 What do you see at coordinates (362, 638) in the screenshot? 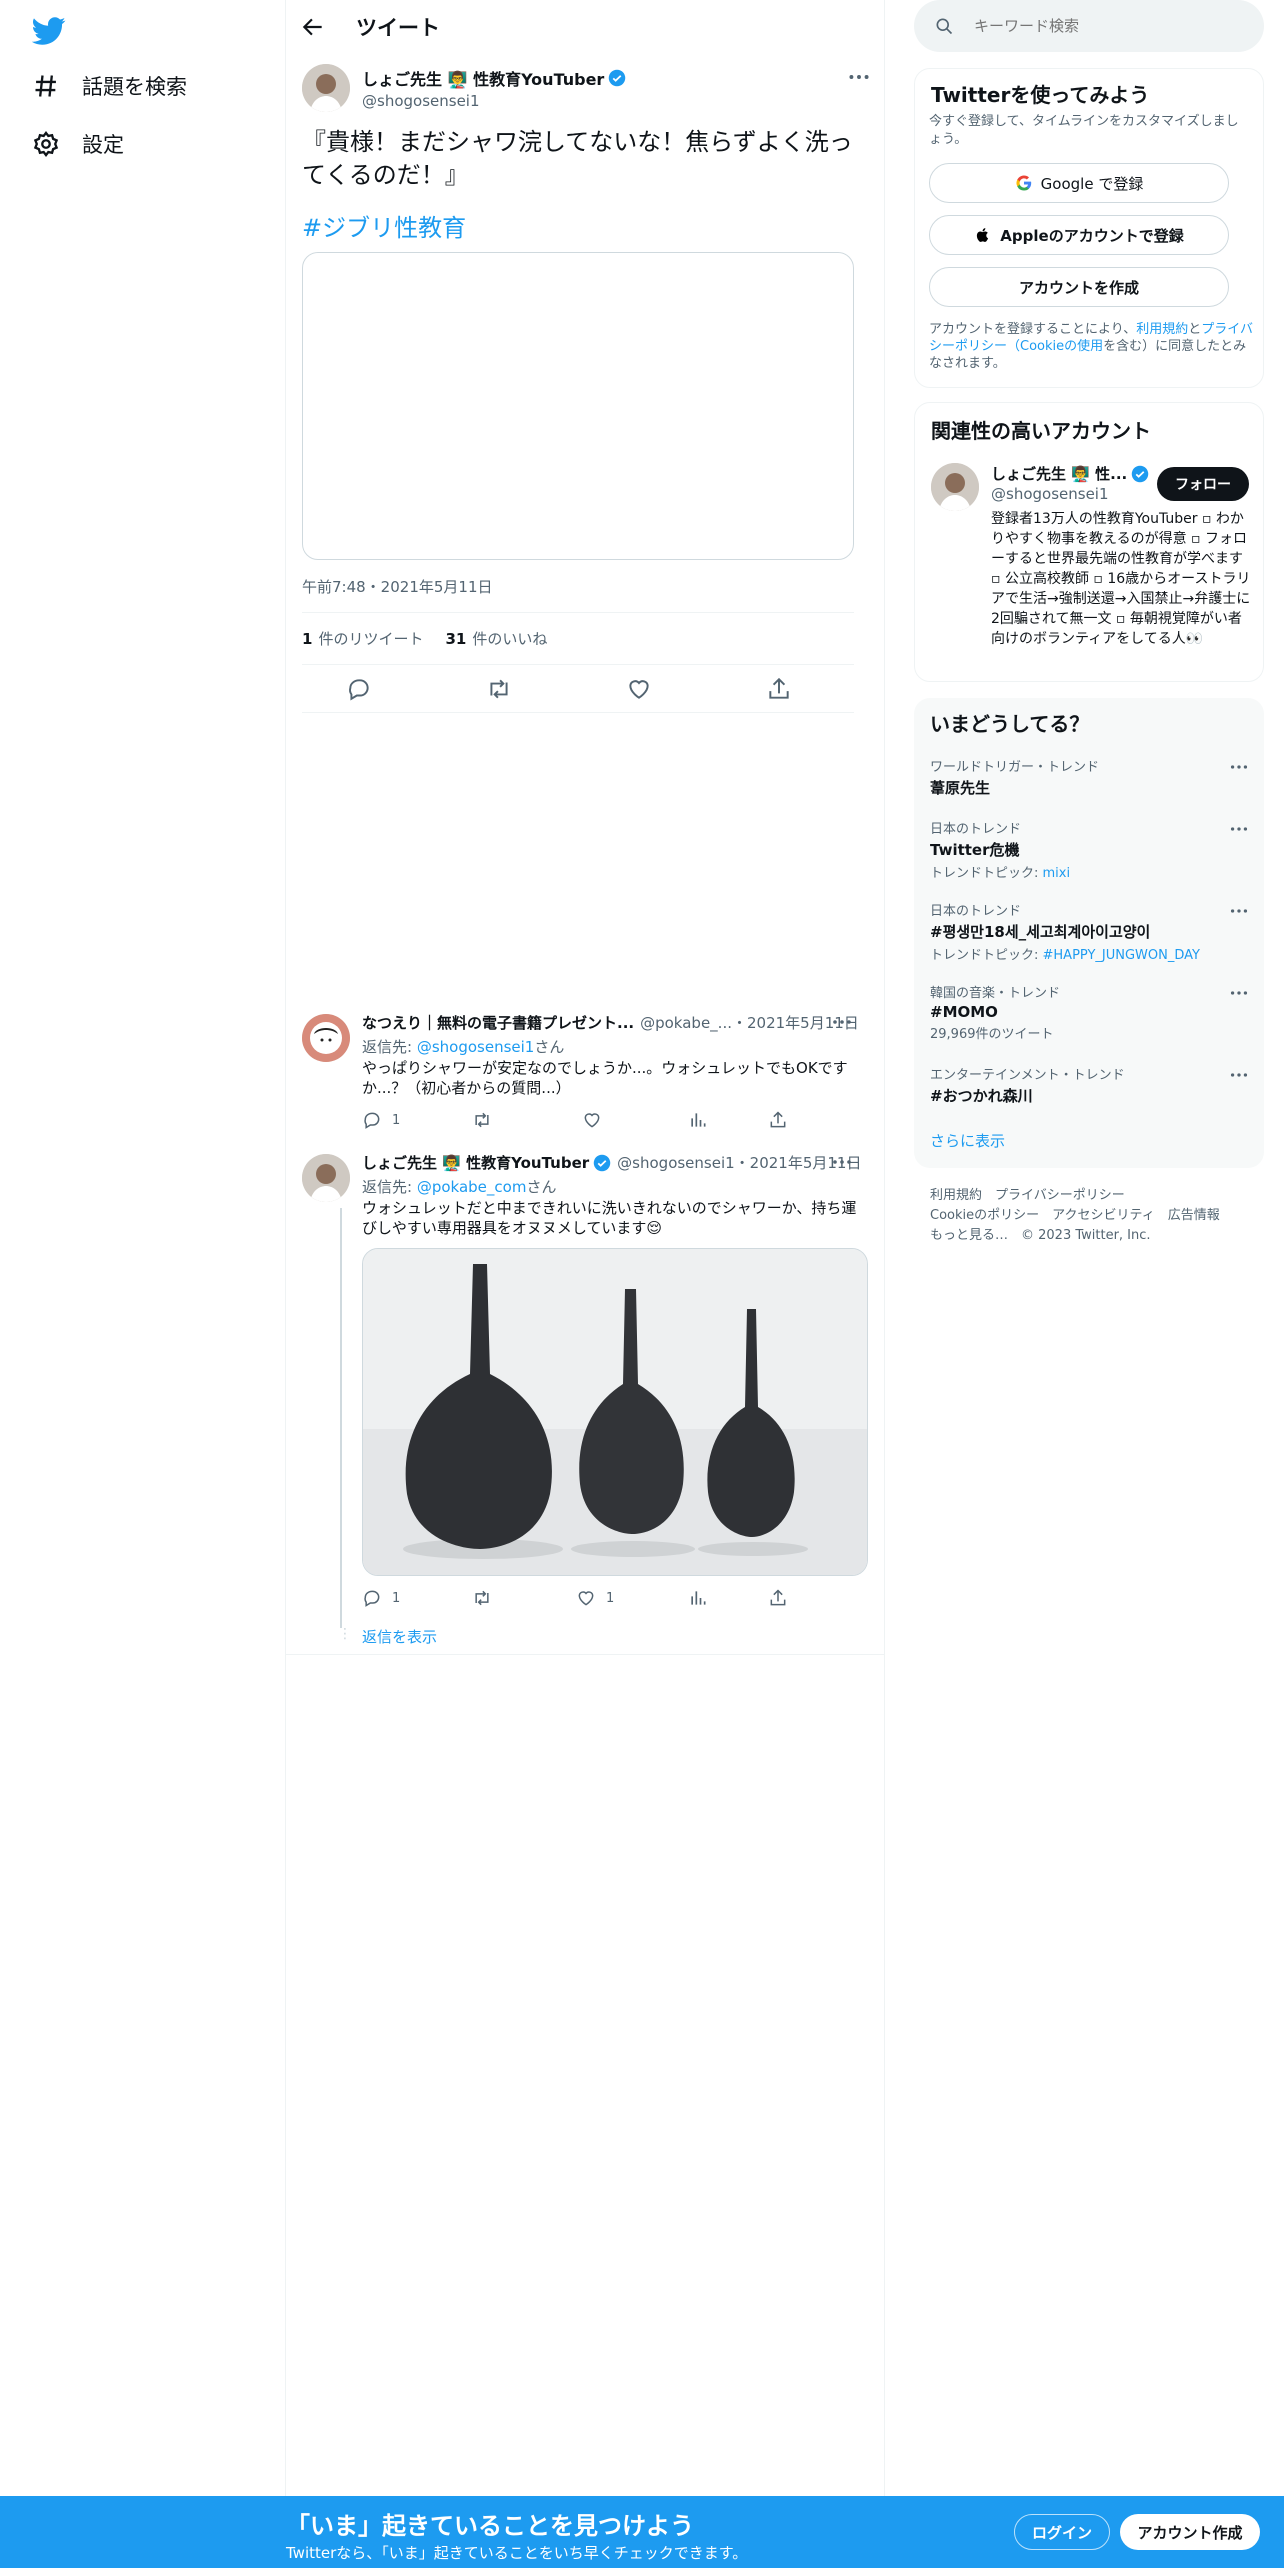
I see `retweets-stat: 1 件のリツイート` at bounding box center [362, 638].